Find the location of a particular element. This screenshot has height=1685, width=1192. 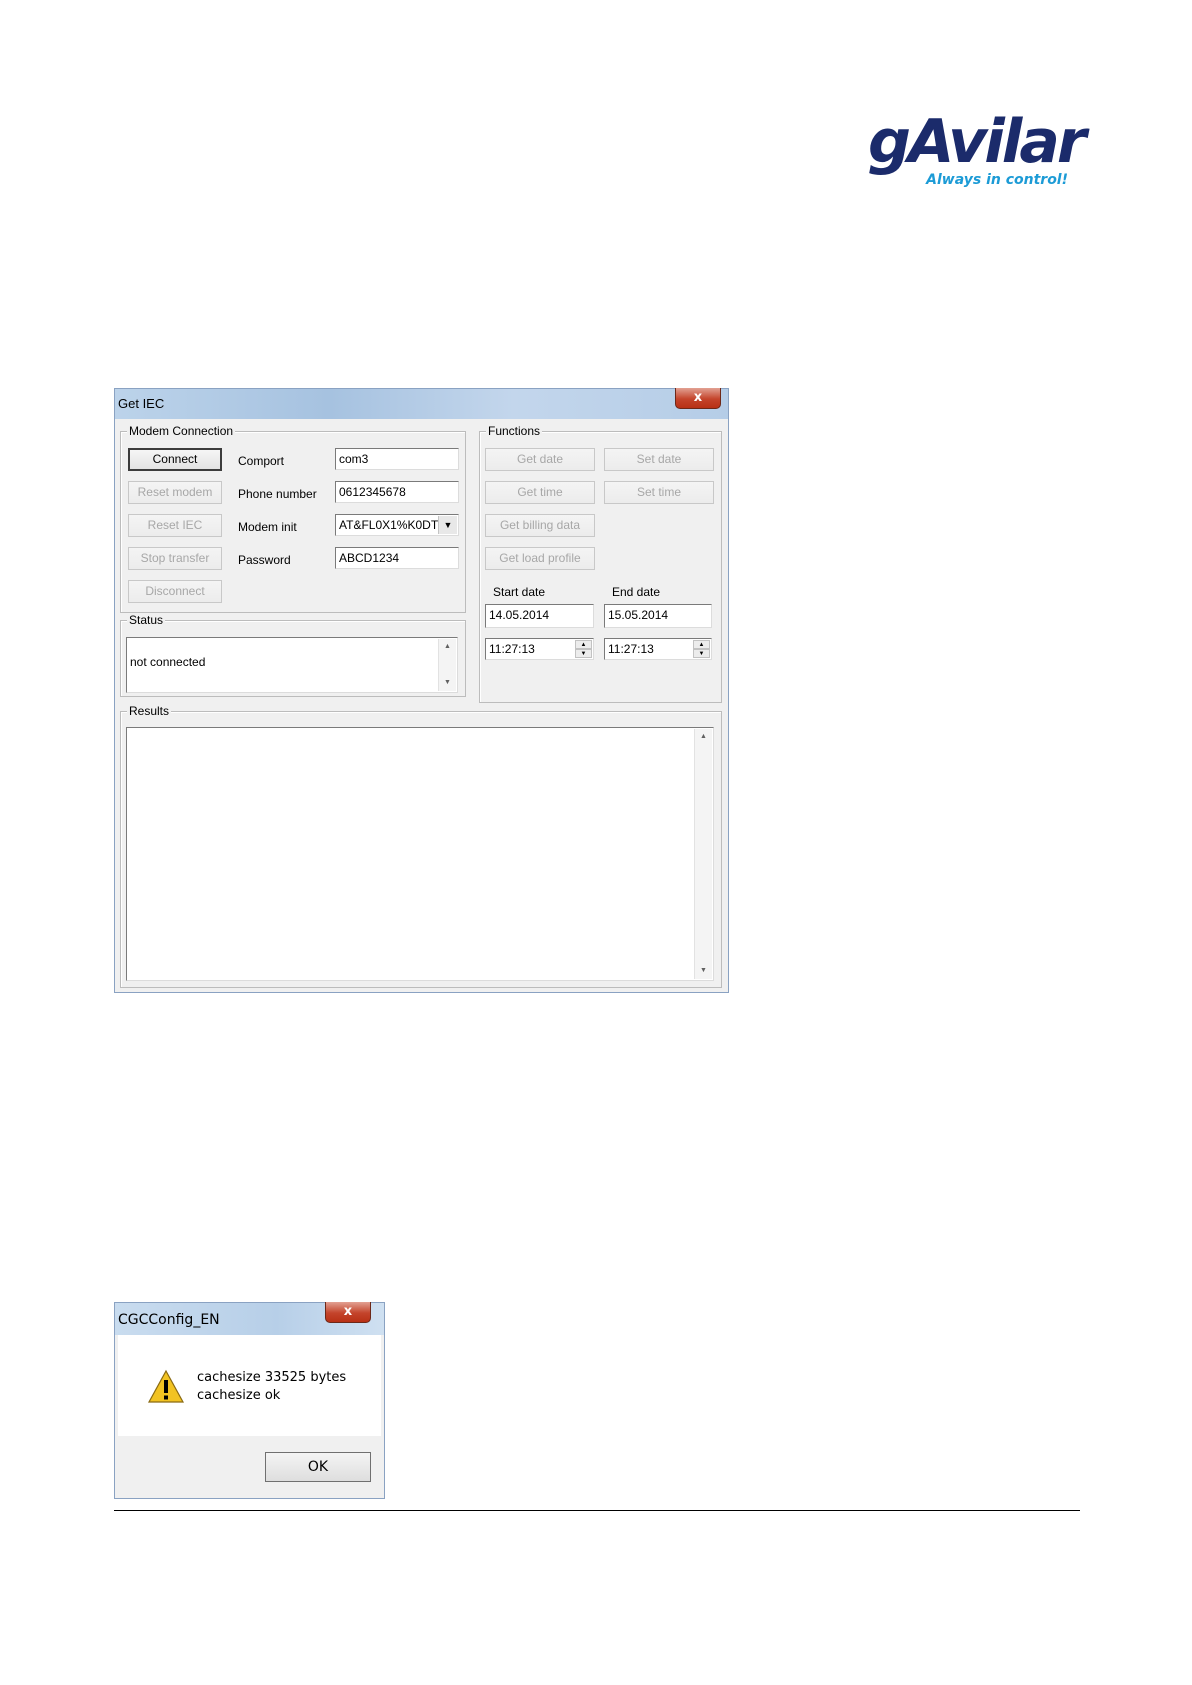

status-textbox: not connected ▲ ▼ is located at coordinates (292, 665).